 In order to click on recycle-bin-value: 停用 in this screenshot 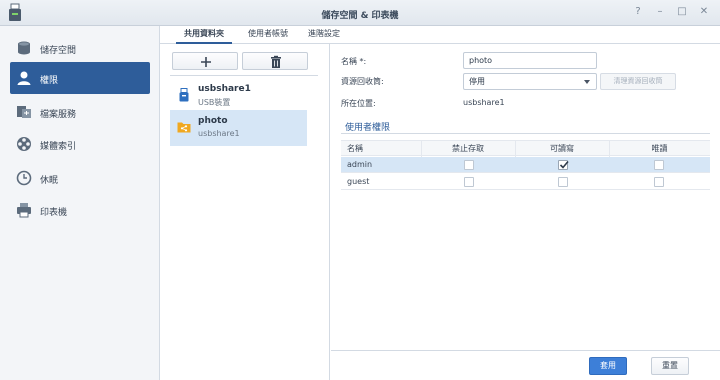, I will do `click(477, 81)`.